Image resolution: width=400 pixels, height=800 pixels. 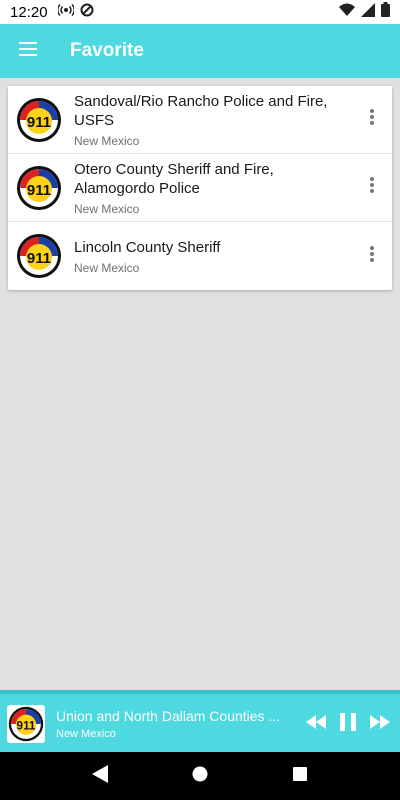 I want to click on back-icon, so click(x=100, y=776).